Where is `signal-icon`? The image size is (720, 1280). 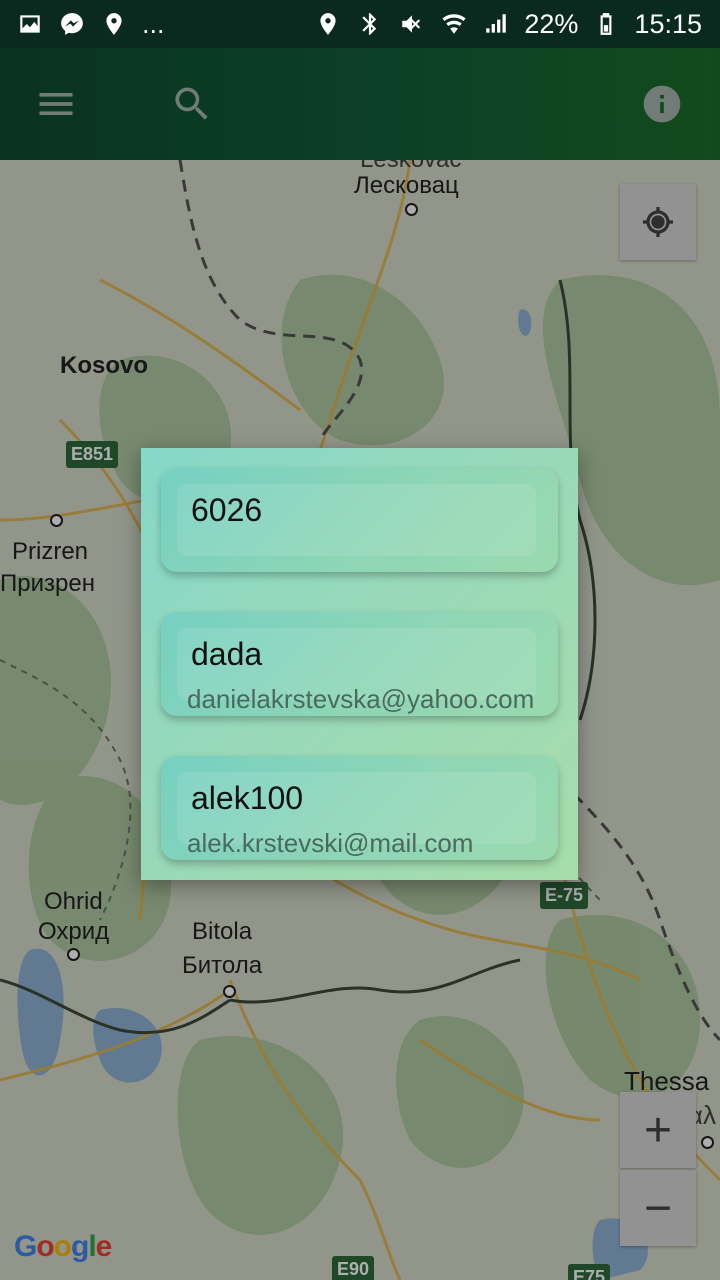 signal-icon is located at coordinates (496, 24).